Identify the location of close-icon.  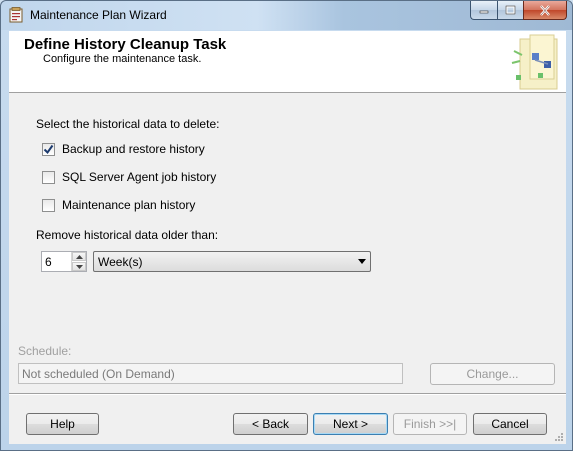
(545, 10).